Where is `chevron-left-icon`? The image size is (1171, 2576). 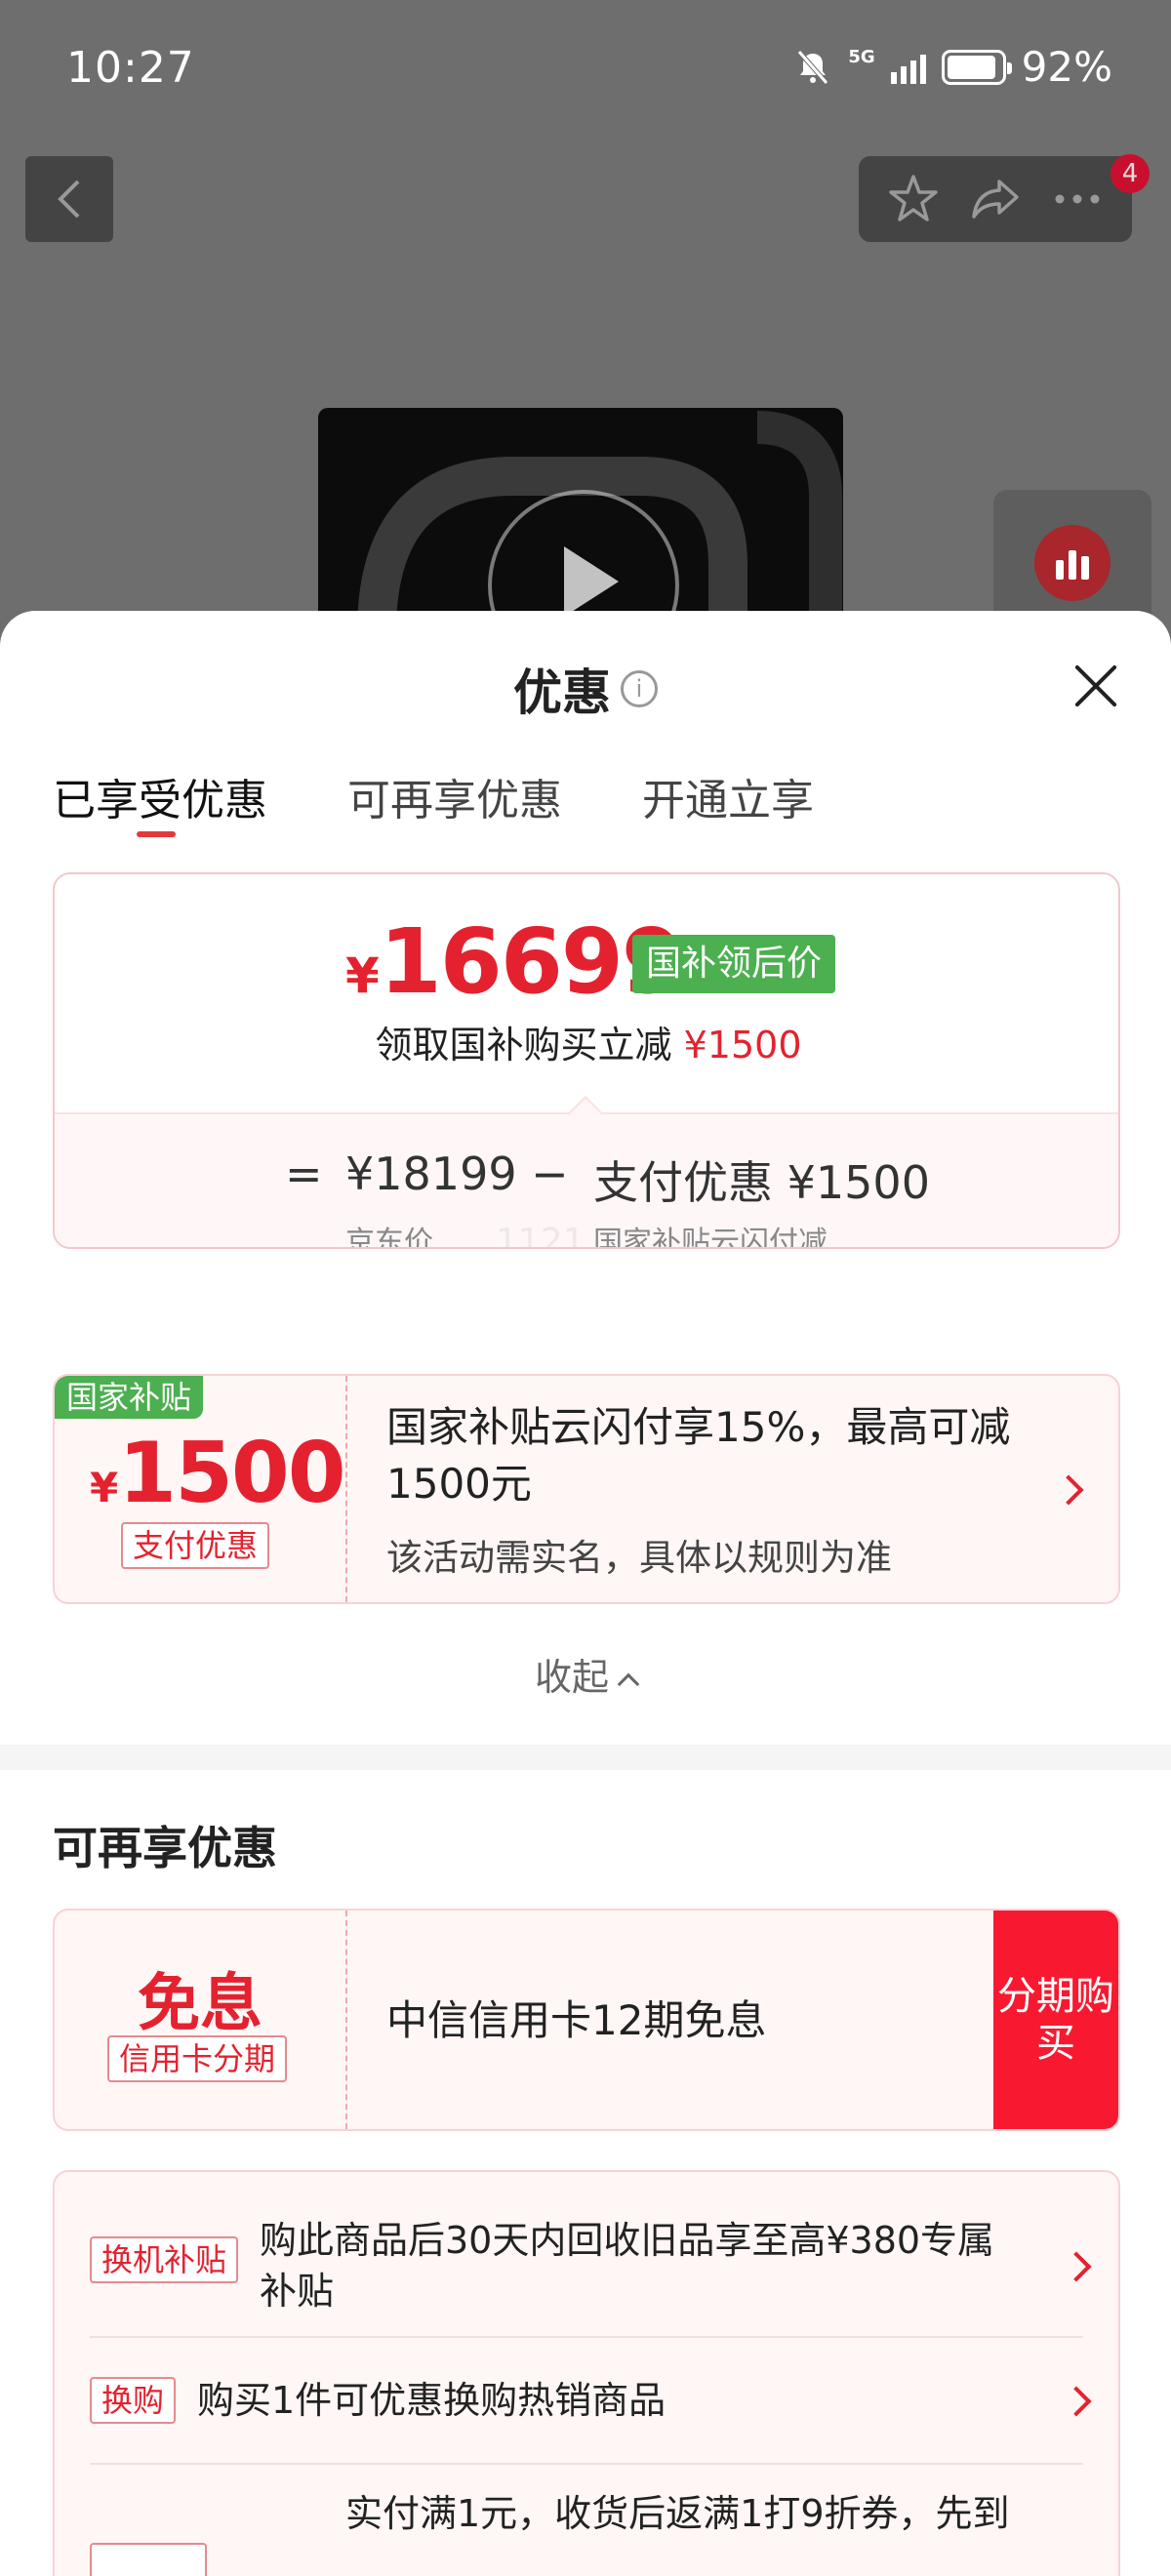
chevron-left-icon is located at coordinates (69, 199).